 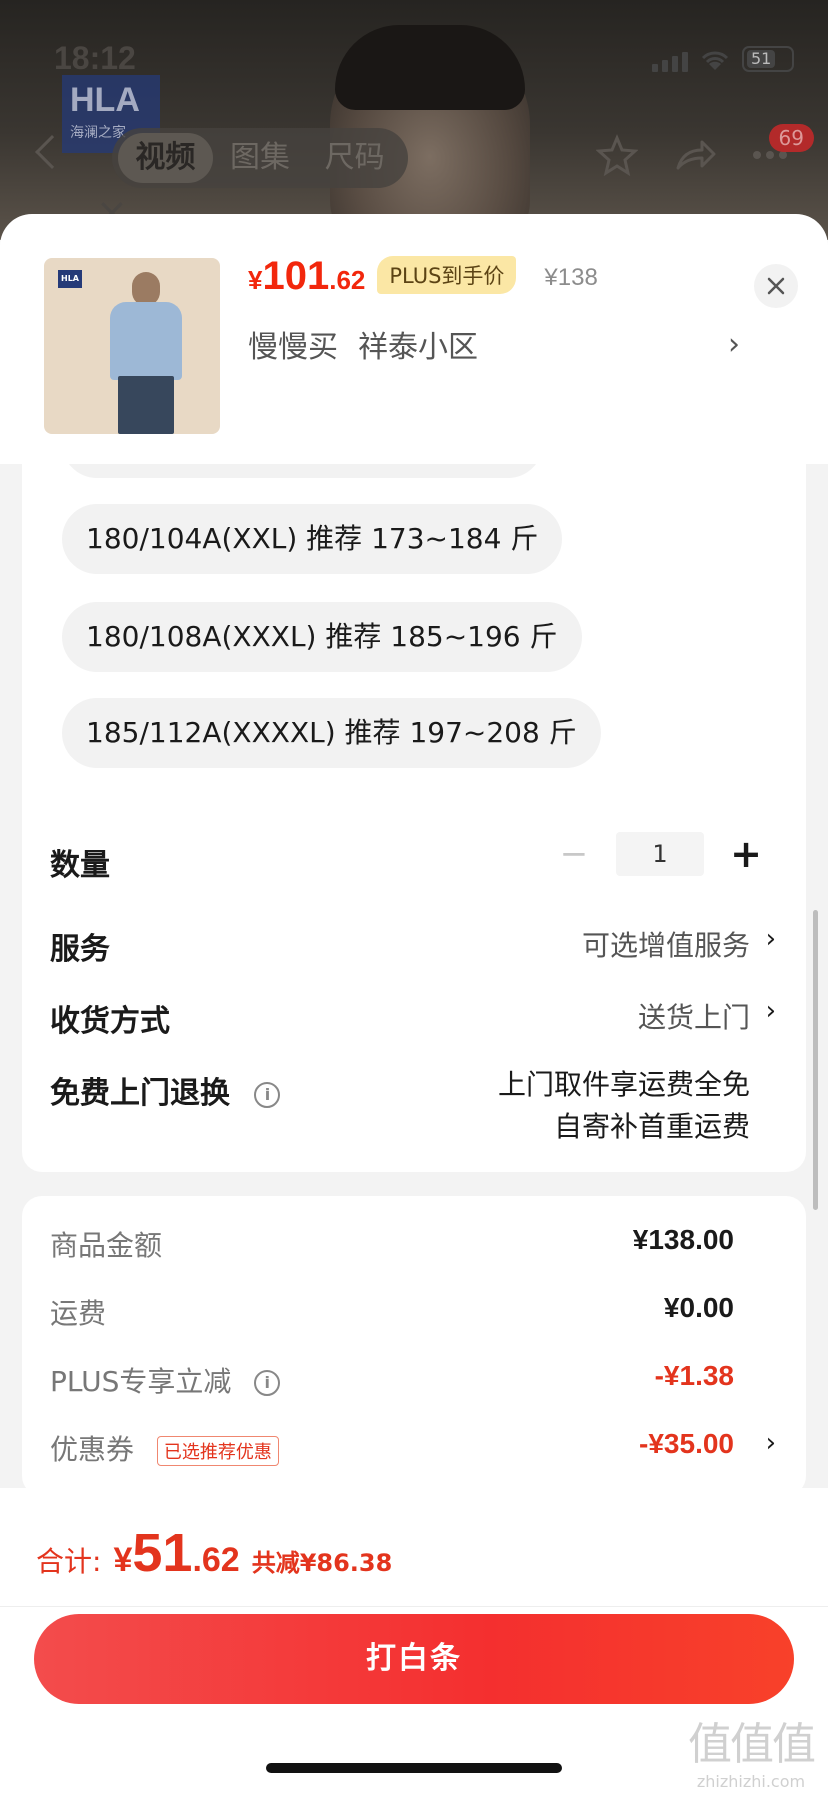 I want to click on favorite-star-icon, so click(x=617, y=155).